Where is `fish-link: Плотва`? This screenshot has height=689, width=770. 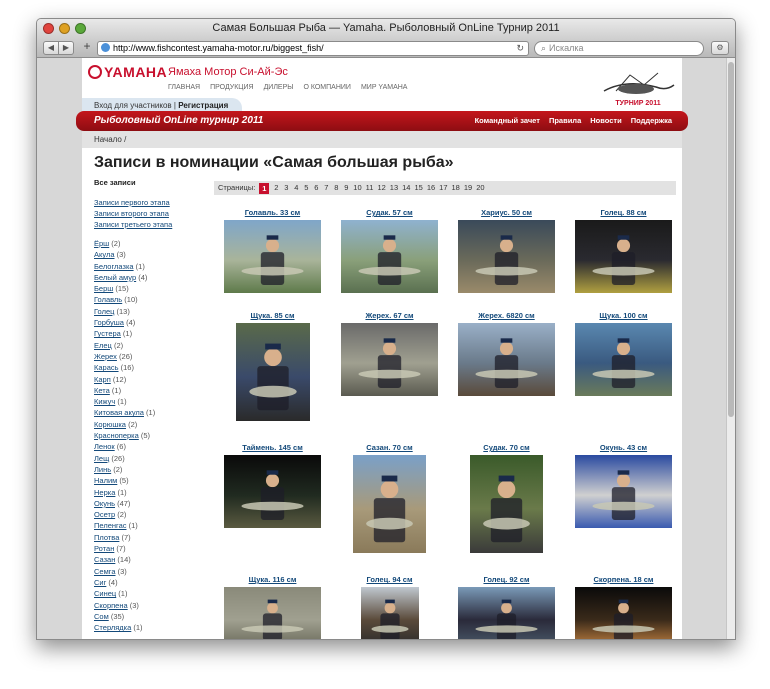 fish-link: Плотва is located at coordinates (106, 537).